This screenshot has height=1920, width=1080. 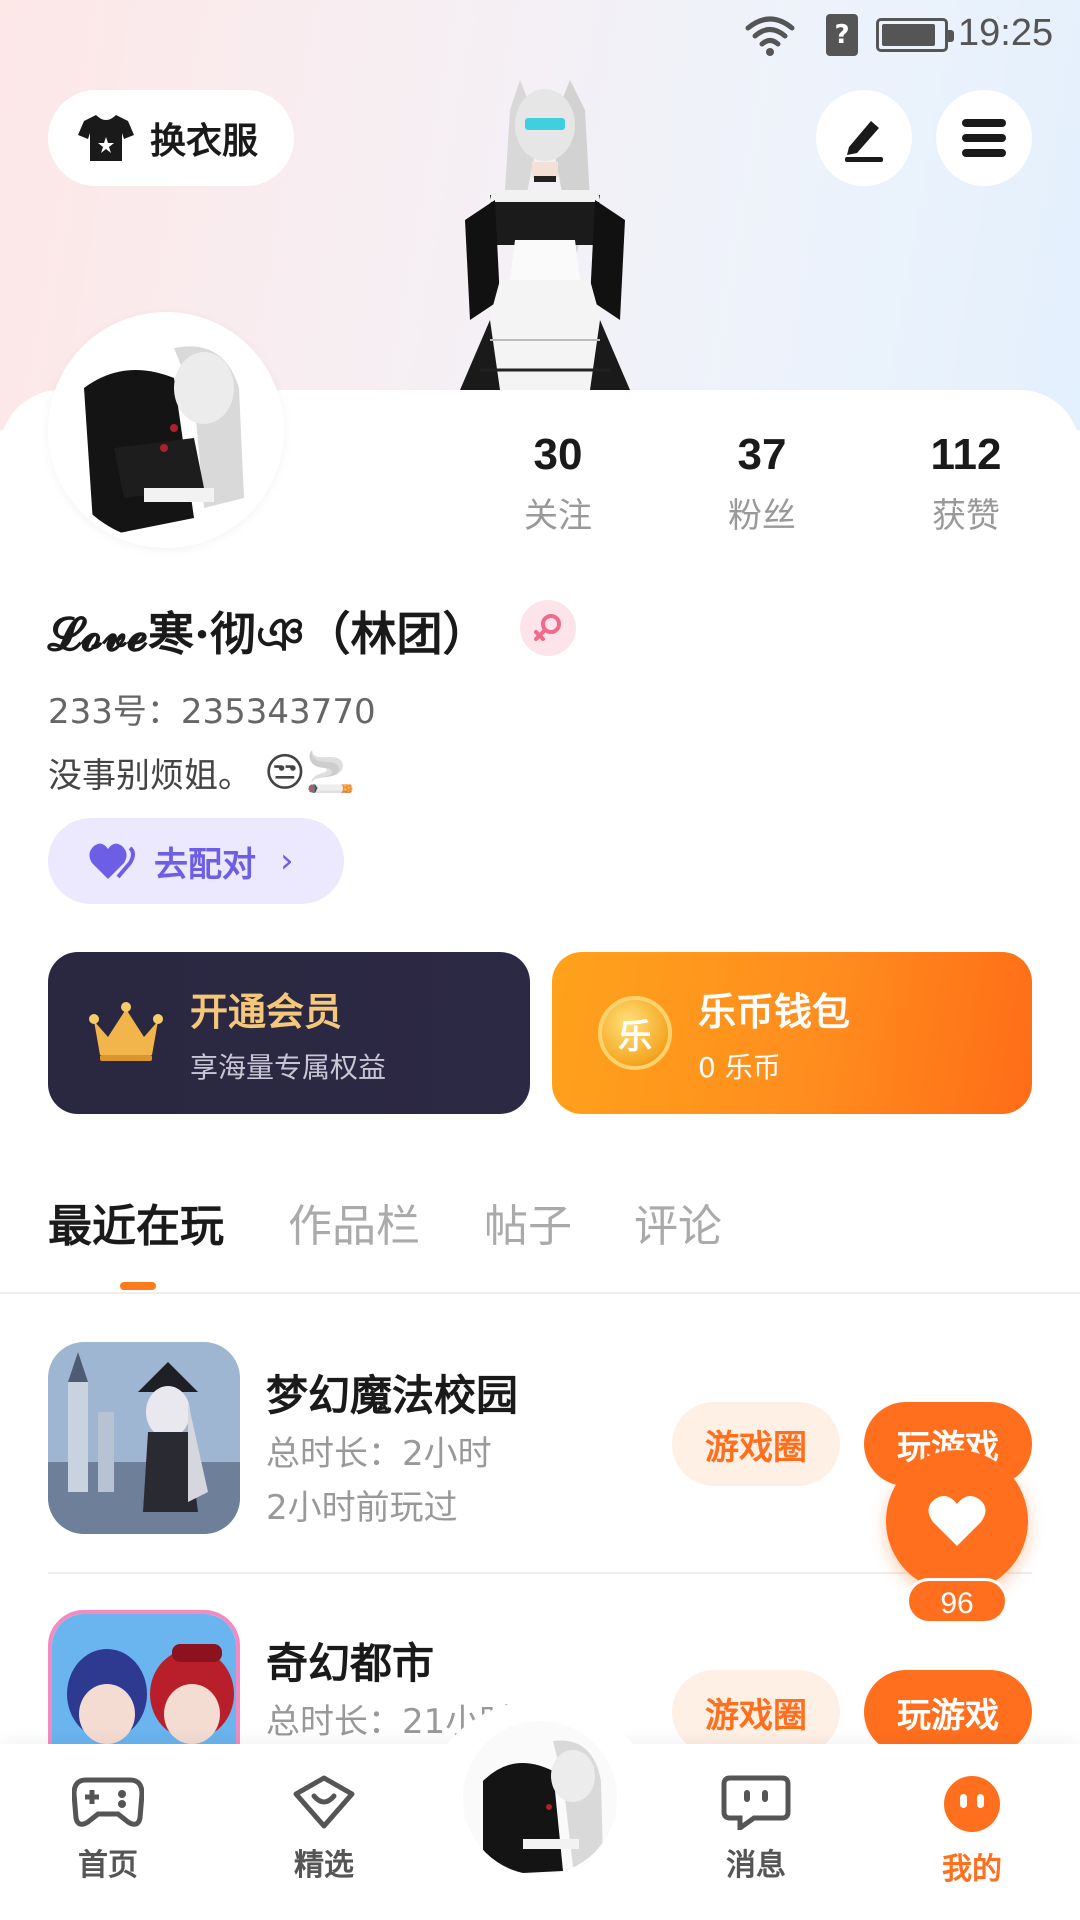 I want to click on heart-badge-icon, so click(x=324, y=1802).